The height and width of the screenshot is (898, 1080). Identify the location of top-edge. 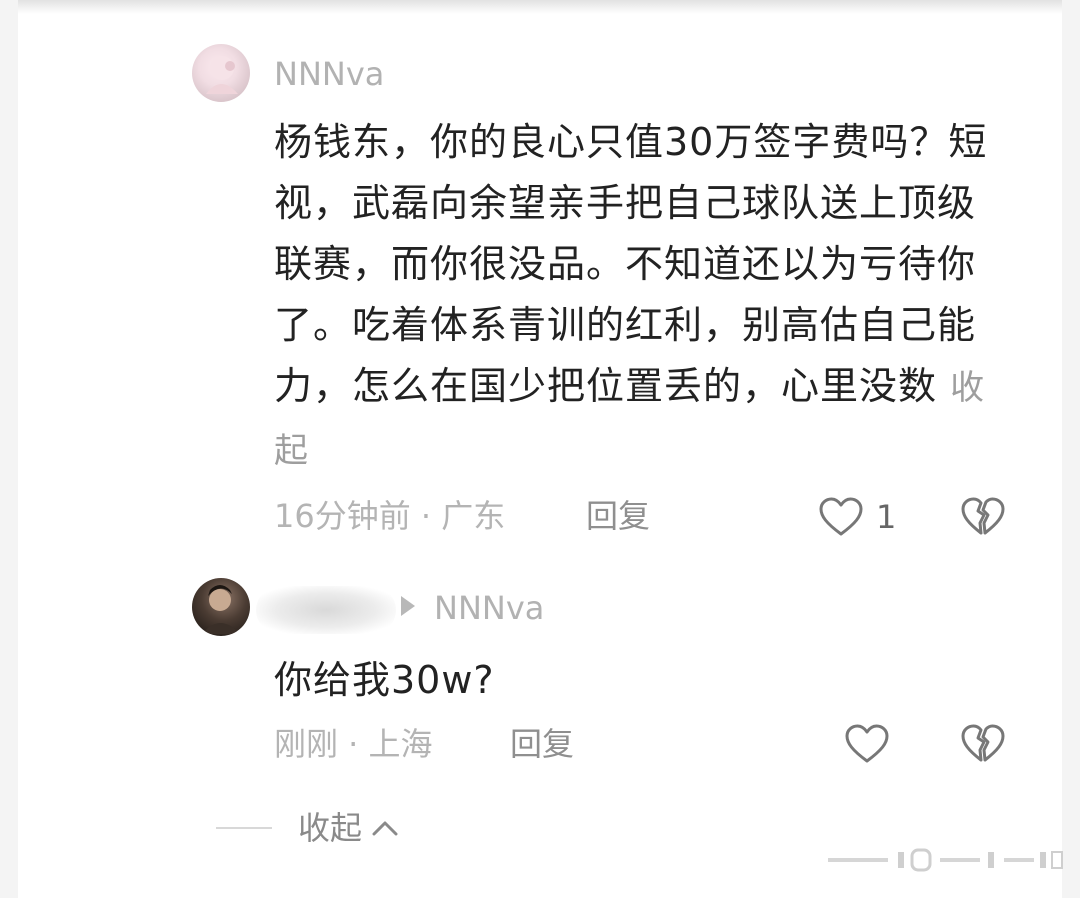
(540, 7).